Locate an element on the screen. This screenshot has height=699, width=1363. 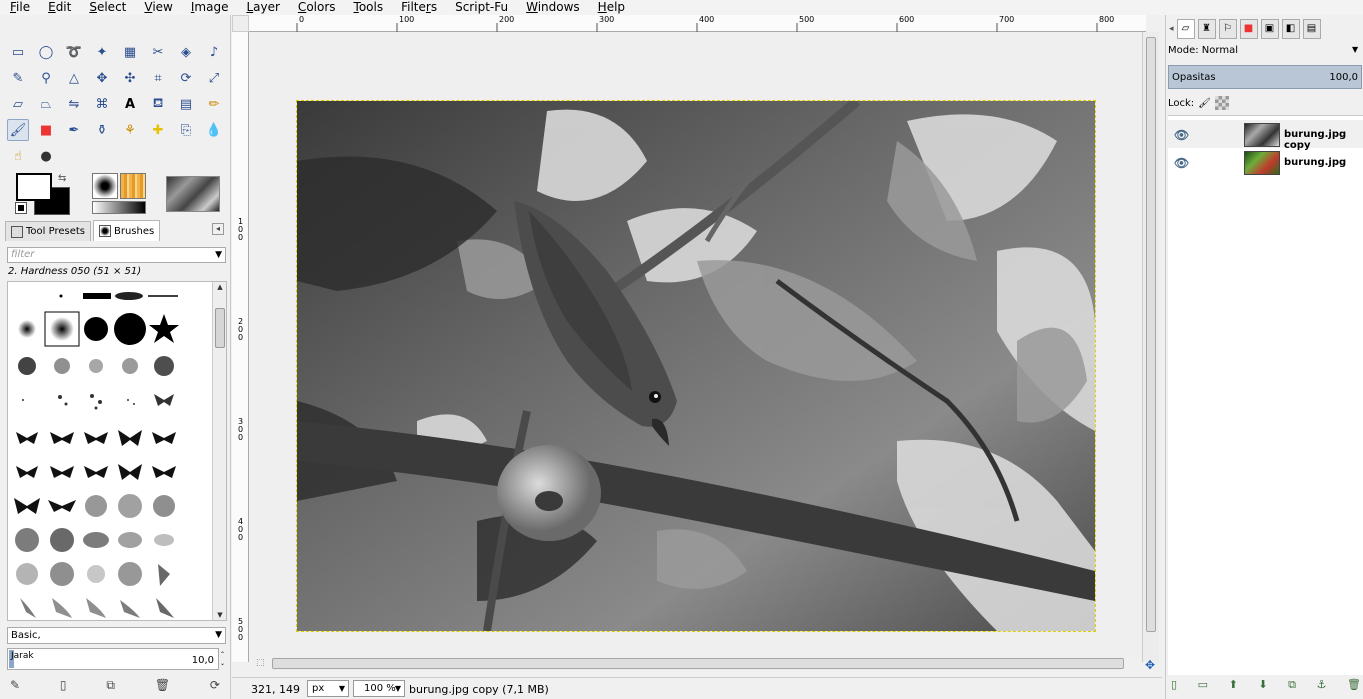
canvas-horizontal-scrollbar is located at coordinates (698, 664).